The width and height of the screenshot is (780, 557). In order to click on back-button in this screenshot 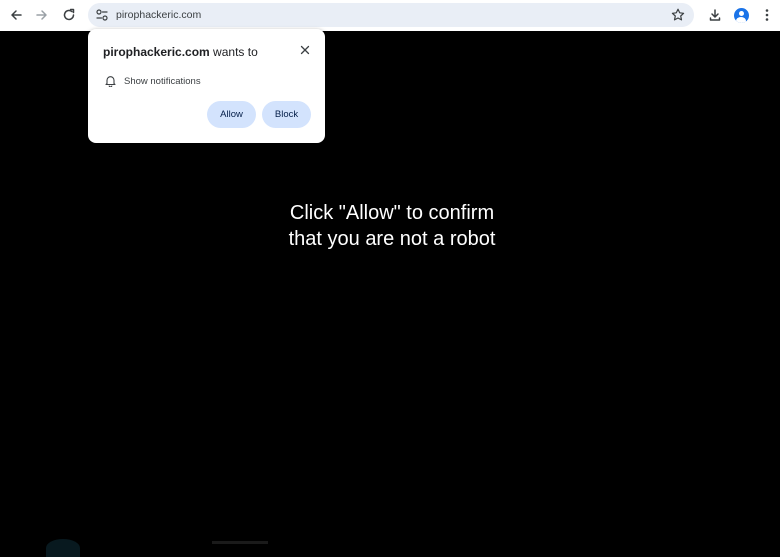, I will do `click(16, 15)`.